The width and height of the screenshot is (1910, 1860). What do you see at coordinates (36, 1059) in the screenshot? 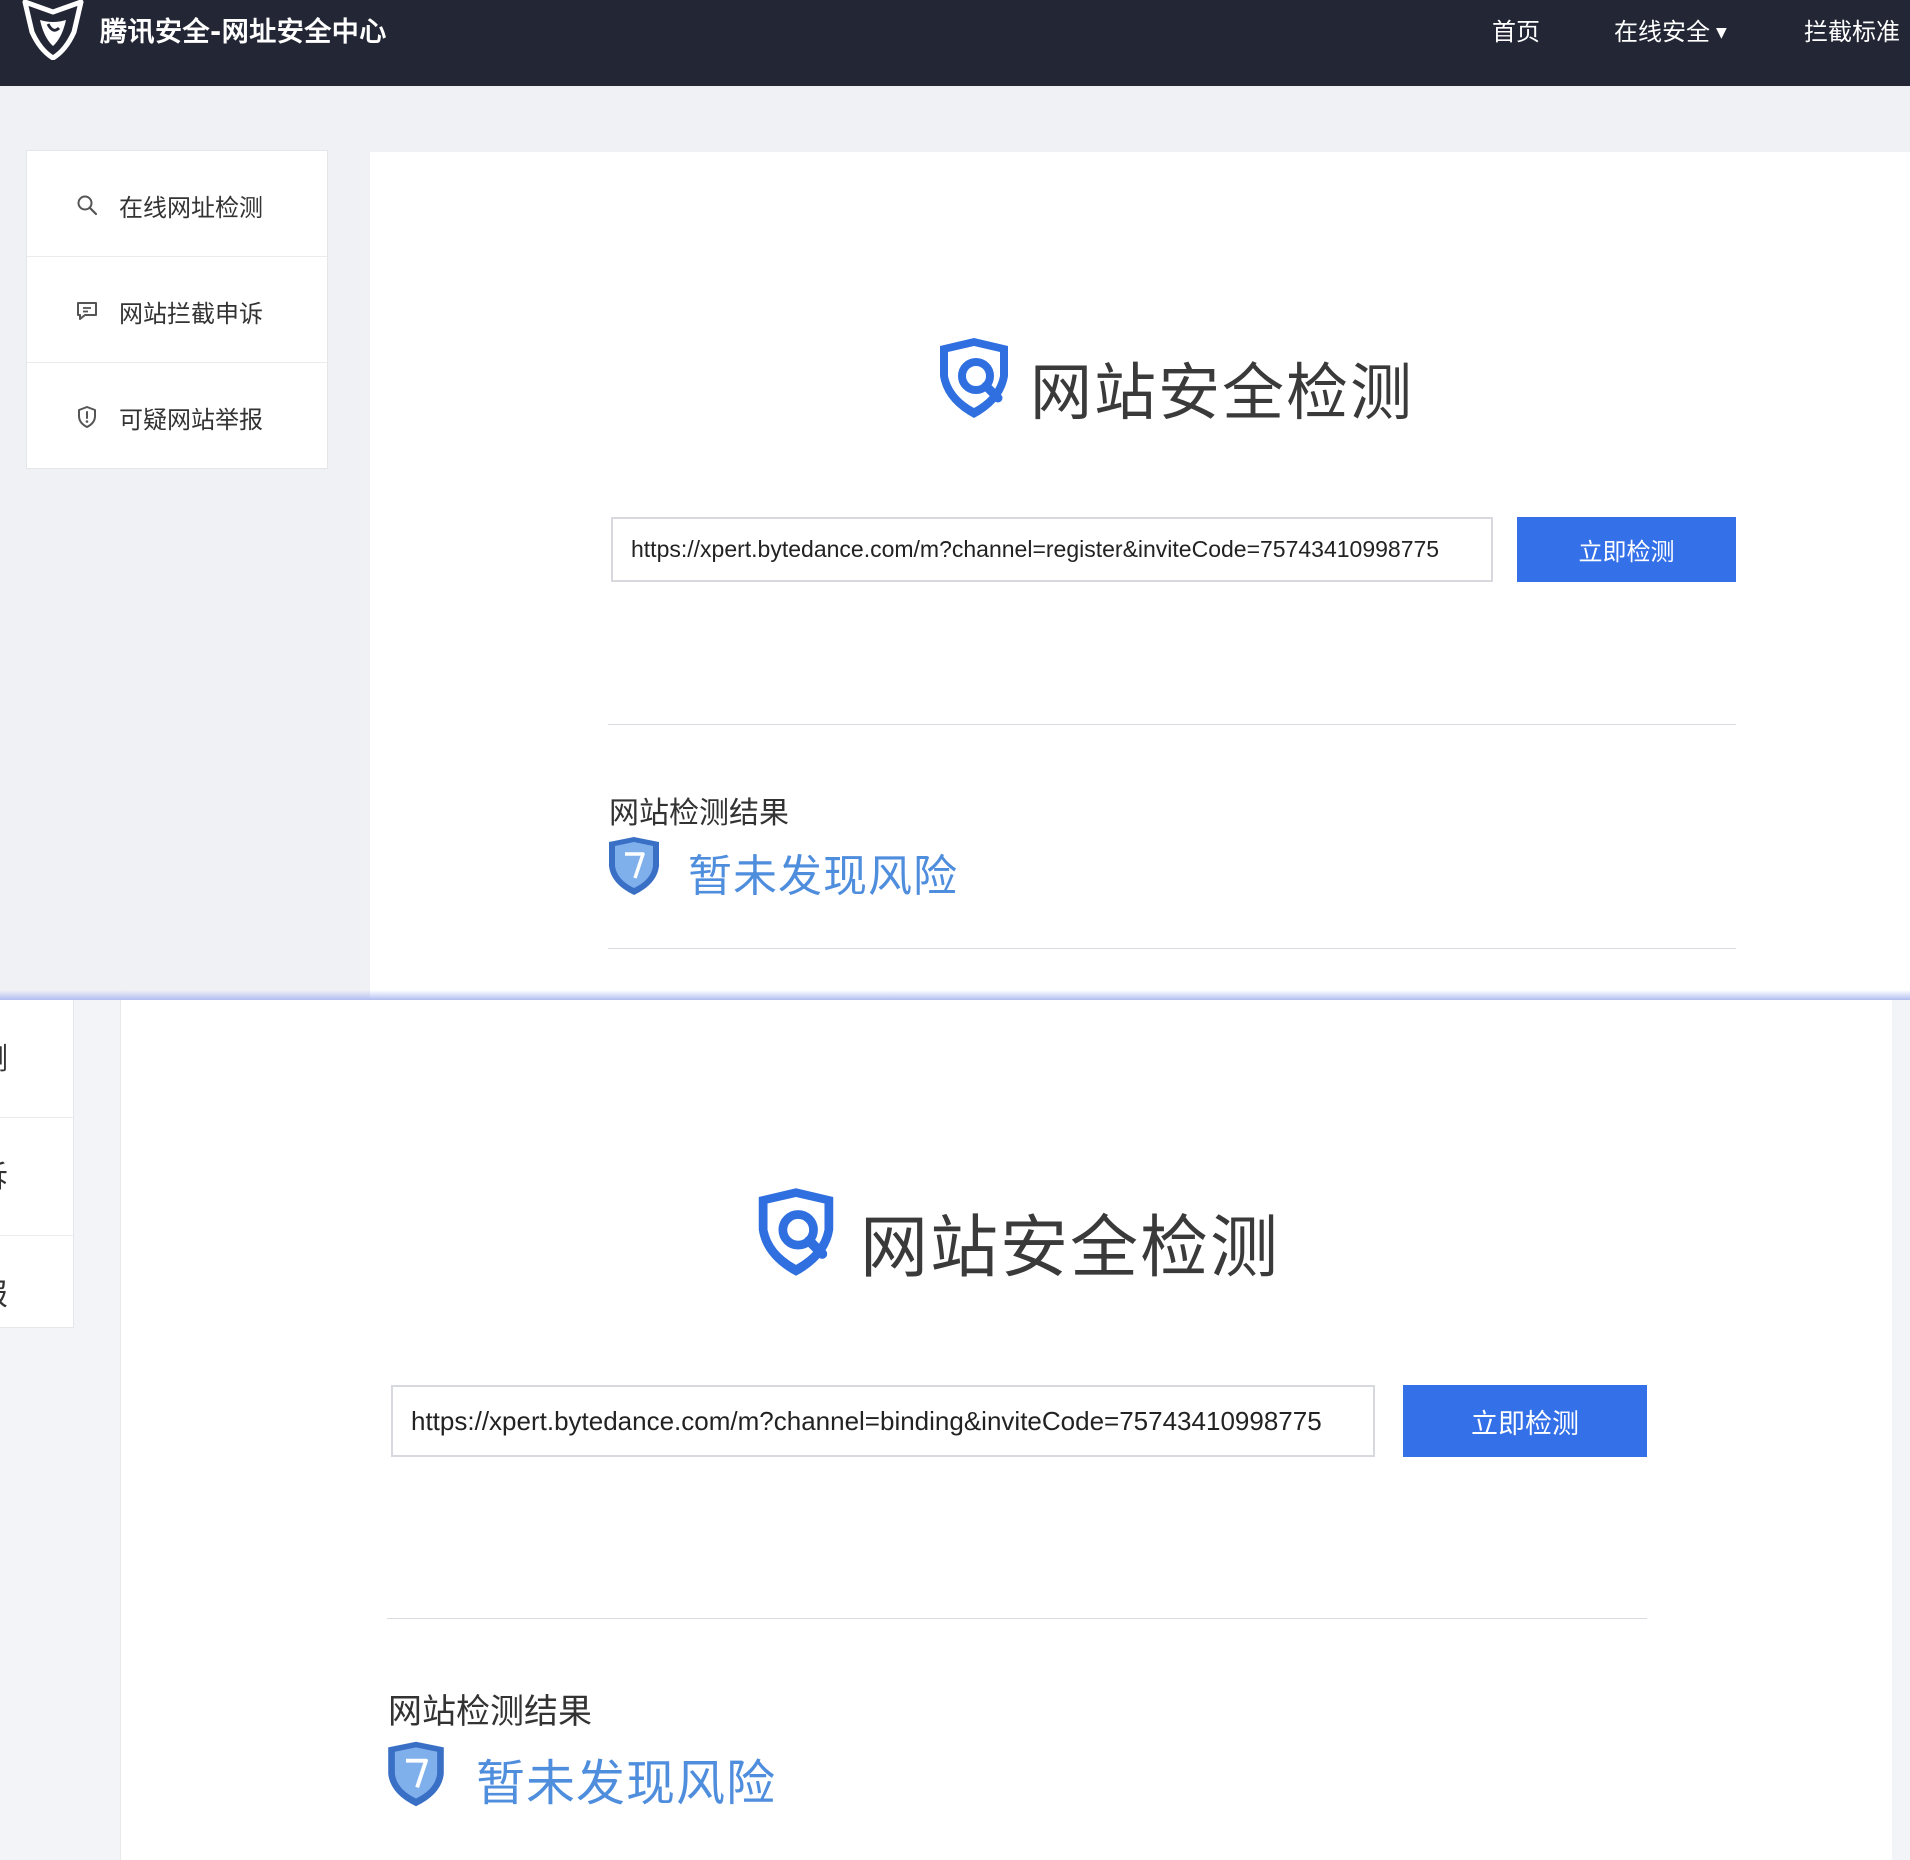
I see `sidebar-item-url-check: 测` at bounding box center [36, 1059].